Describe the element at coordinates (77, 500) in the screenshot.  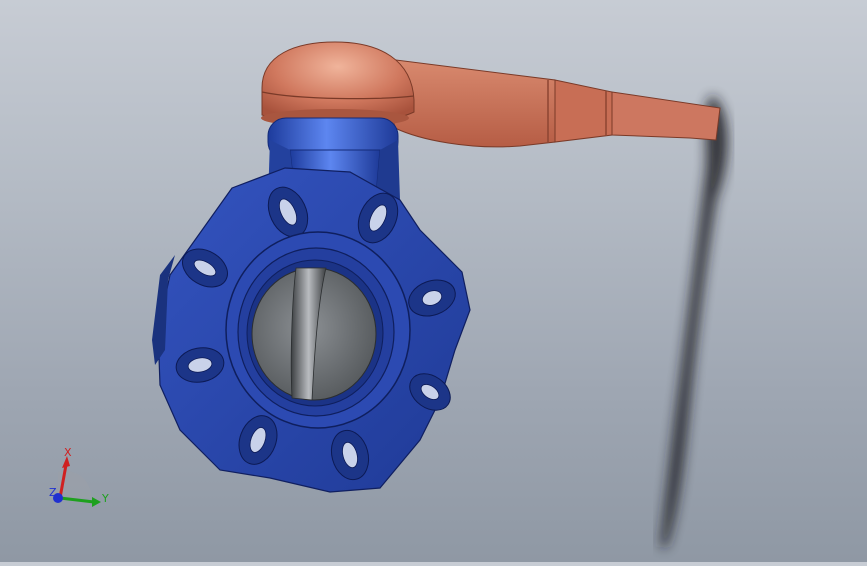
I see `y-axis-arrow` at that location.